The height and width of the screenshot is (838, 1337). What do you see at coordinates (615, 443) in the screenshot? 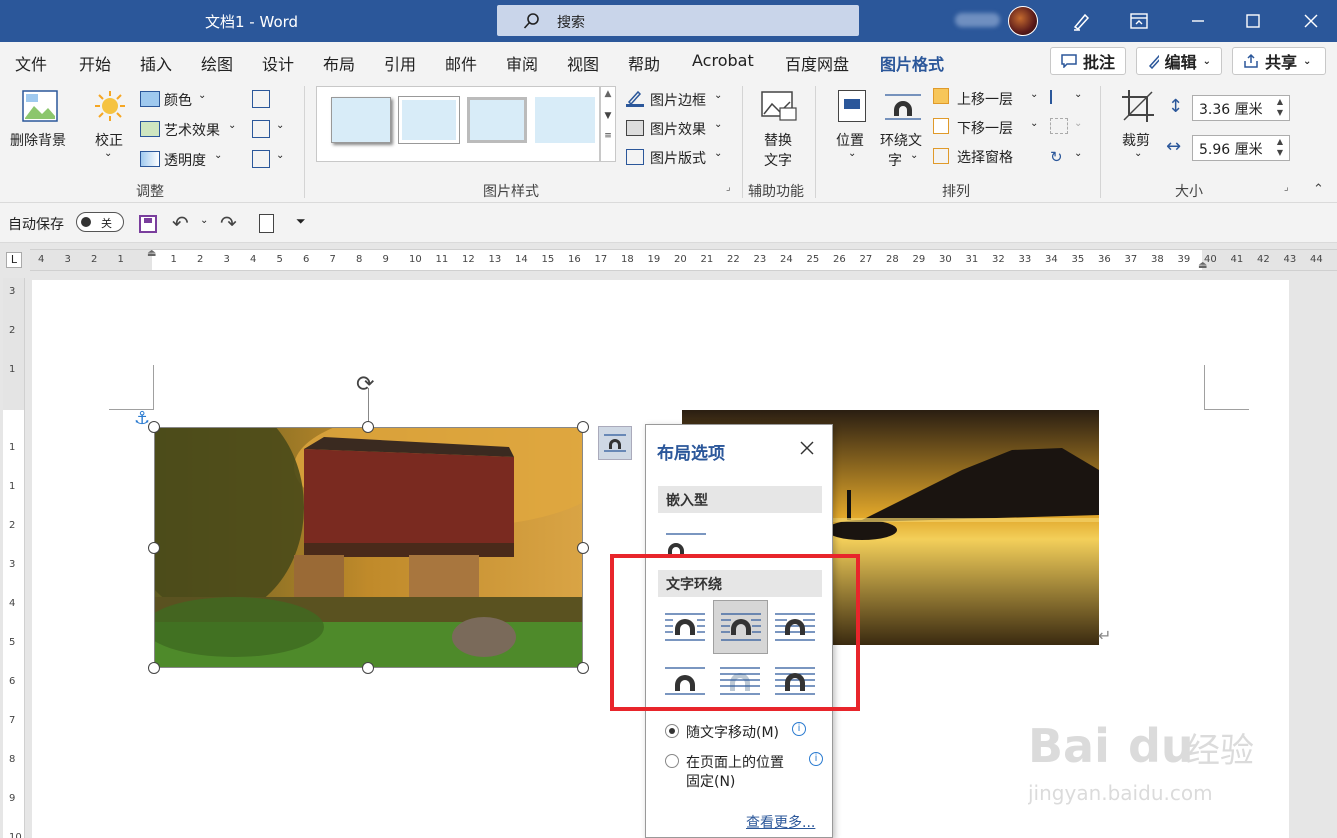
I see `layout-options-button` at bounding box center [615, 443].